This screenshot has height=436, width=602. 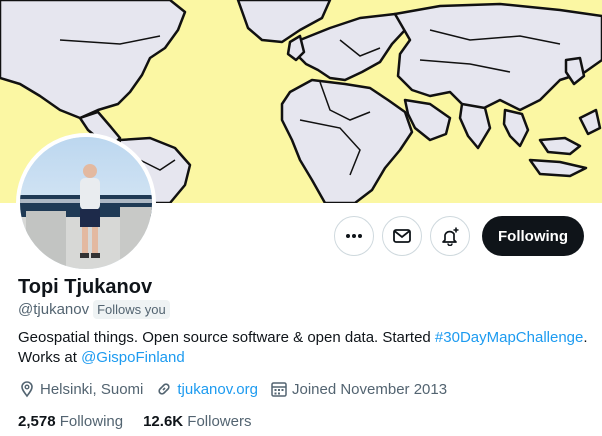 I want to click on profile-handle: @tjukanov, so click(x=54, y=309).